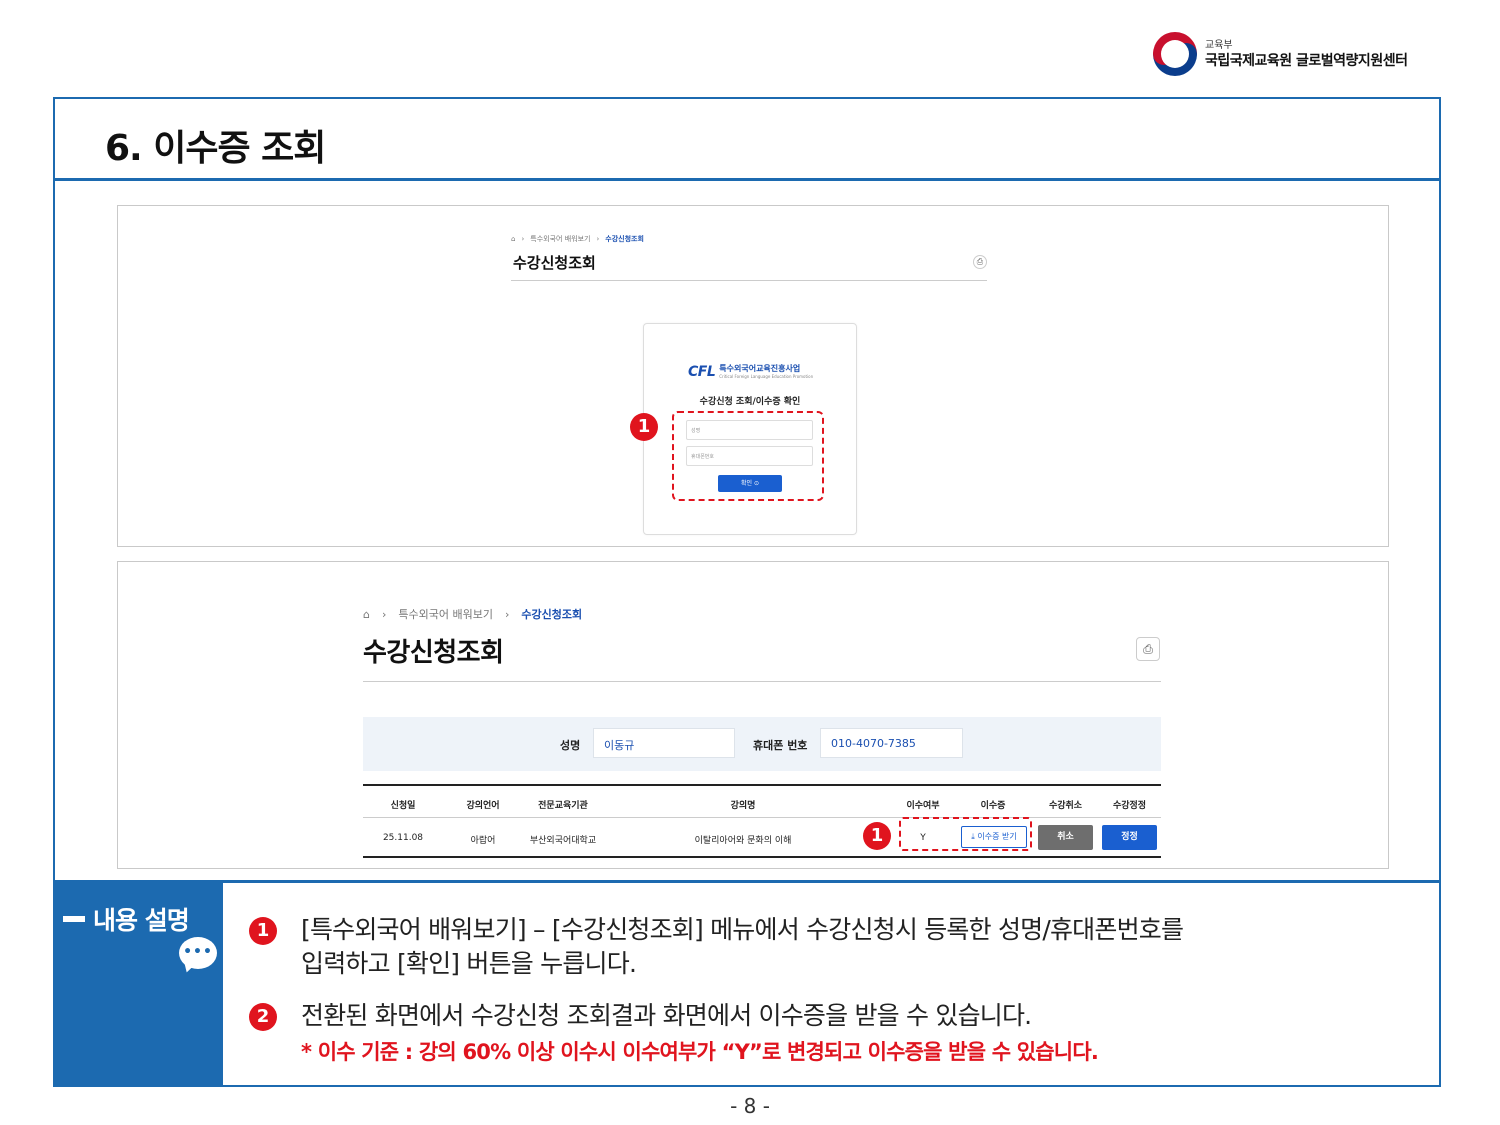 The image size is (1500, 1125). What do you see at coordinates (1065, 806) in the screenshot?
I see `col-cancel: 수강취소` at bounding box center [1065, 806].